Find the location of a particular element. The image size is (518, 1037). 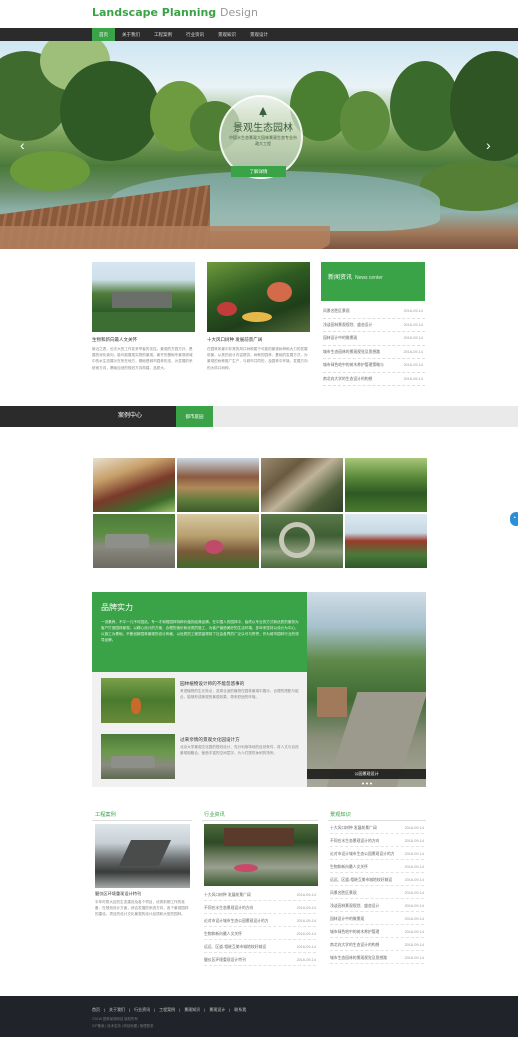

news-center-item: 浅谈园林景观规划、盛态设计 2016-09-14 is located at coordinates (374, 325).